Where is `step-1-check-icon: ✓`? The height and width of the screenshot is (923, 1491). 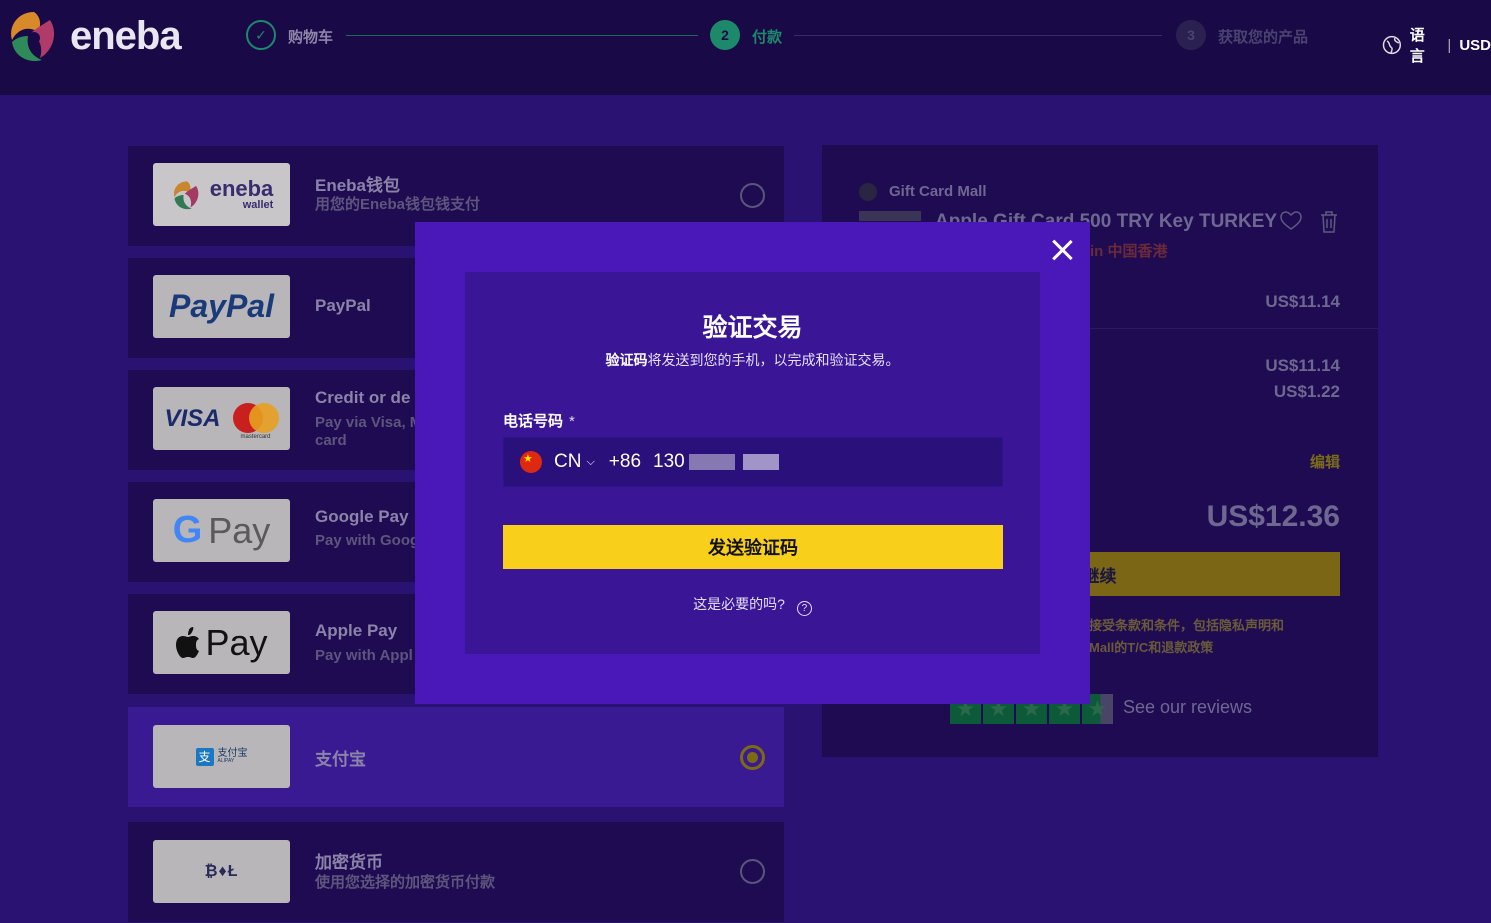
step-1-check-icon: ✓ is located at coordinates (261, 35).